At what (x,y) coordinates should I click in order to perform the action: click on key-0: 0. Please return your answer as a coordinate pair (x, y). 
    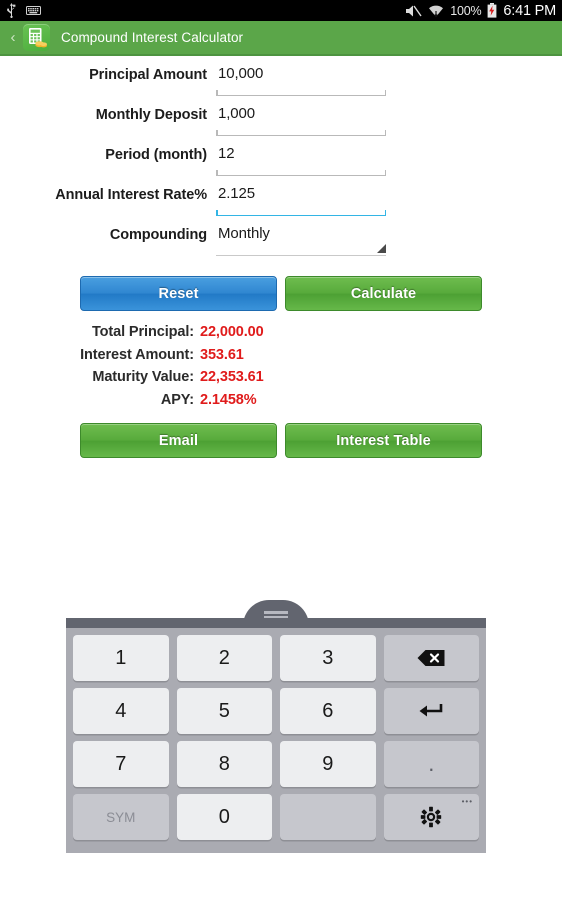
    Looking at the image, I should click on (224, 817).